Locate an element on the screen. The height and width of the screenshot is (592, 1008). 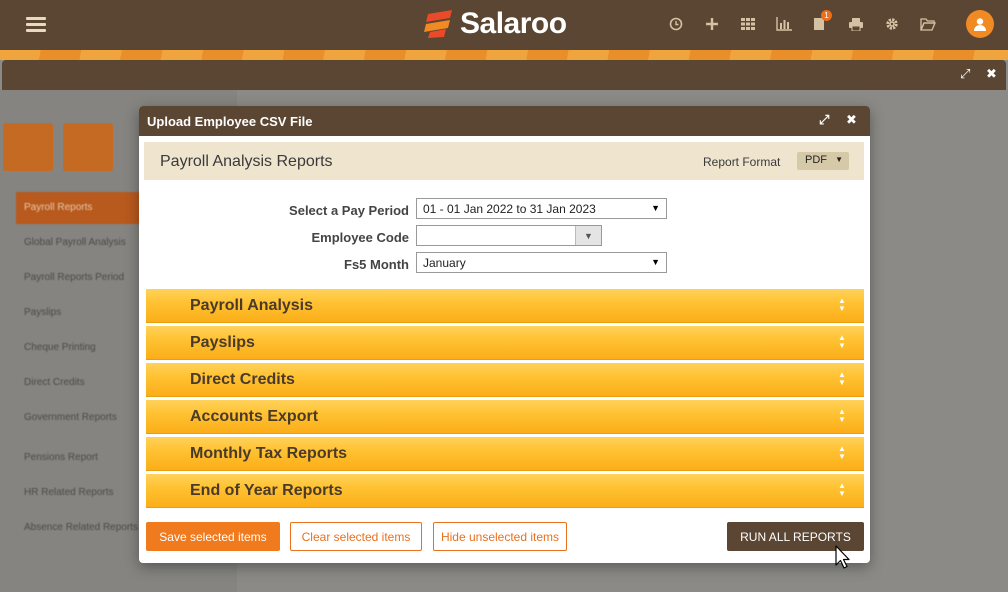
category-bar-payroll-analysis: Payroll Analysis ▲ ▼ is located at coordinates (505, 306).